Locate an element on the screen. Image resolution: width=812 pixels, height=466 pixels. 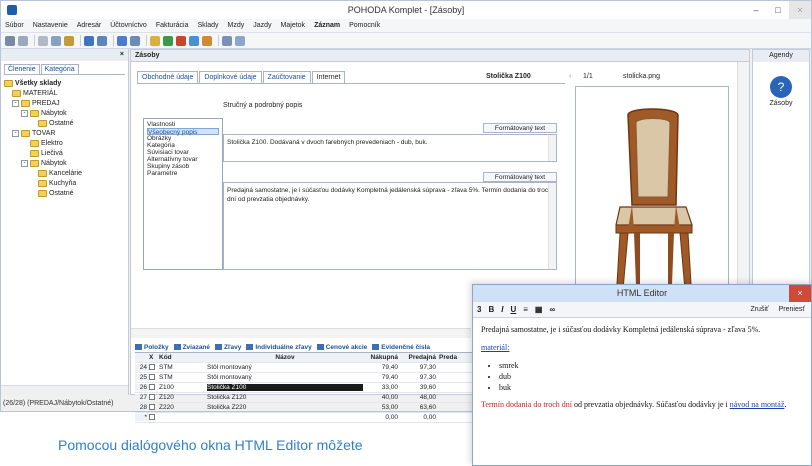
tab-obchodne-udaje: Obchodné údaje is located at coordinates (168, 77).